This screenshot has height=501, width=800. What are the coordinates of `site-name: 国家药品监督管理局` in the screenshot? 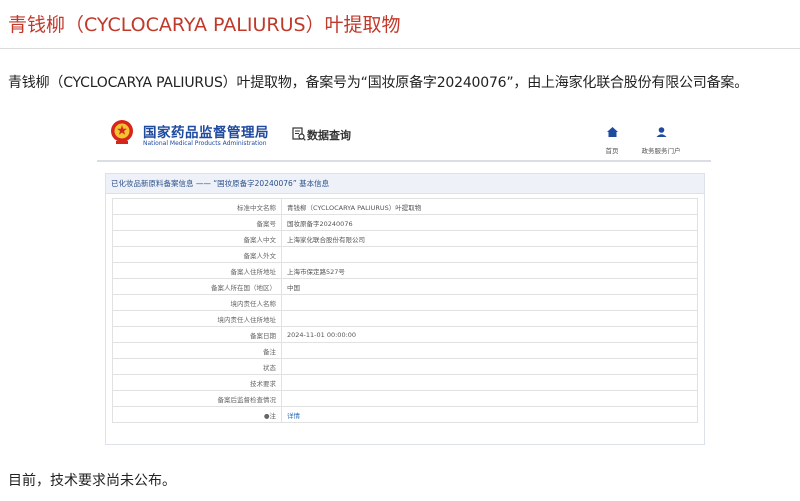 It's located at (206, 131).